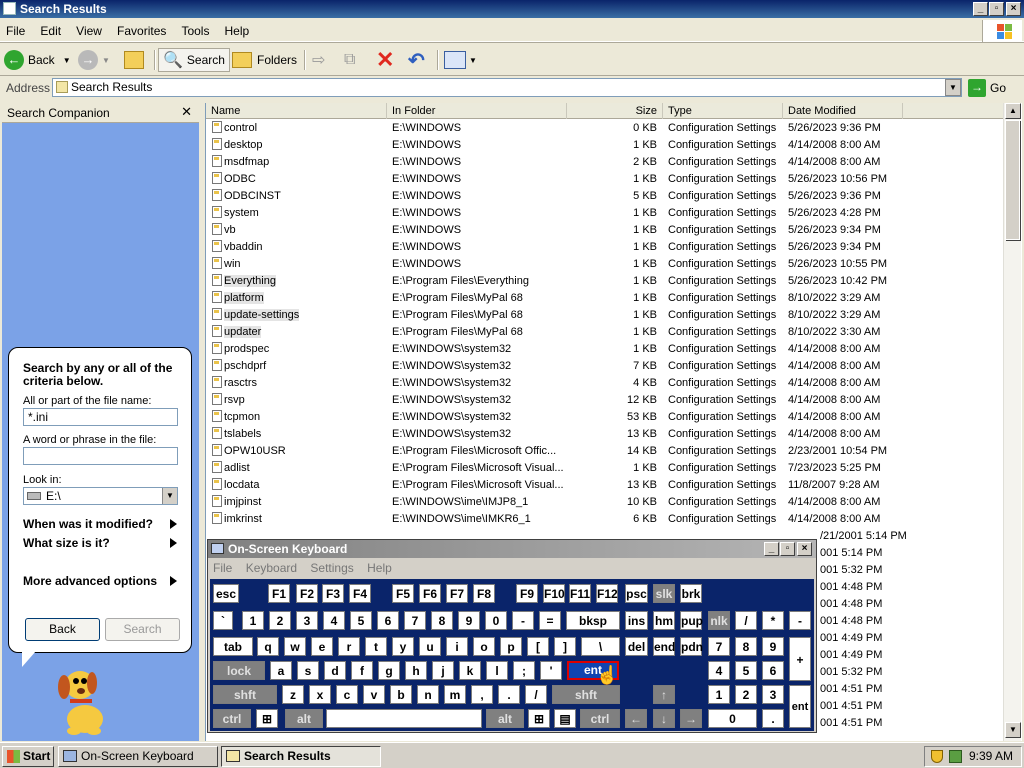  Describe the element at coordinates (746, 646) in the screenshot. I see `osk-key-8: 8` at that location.